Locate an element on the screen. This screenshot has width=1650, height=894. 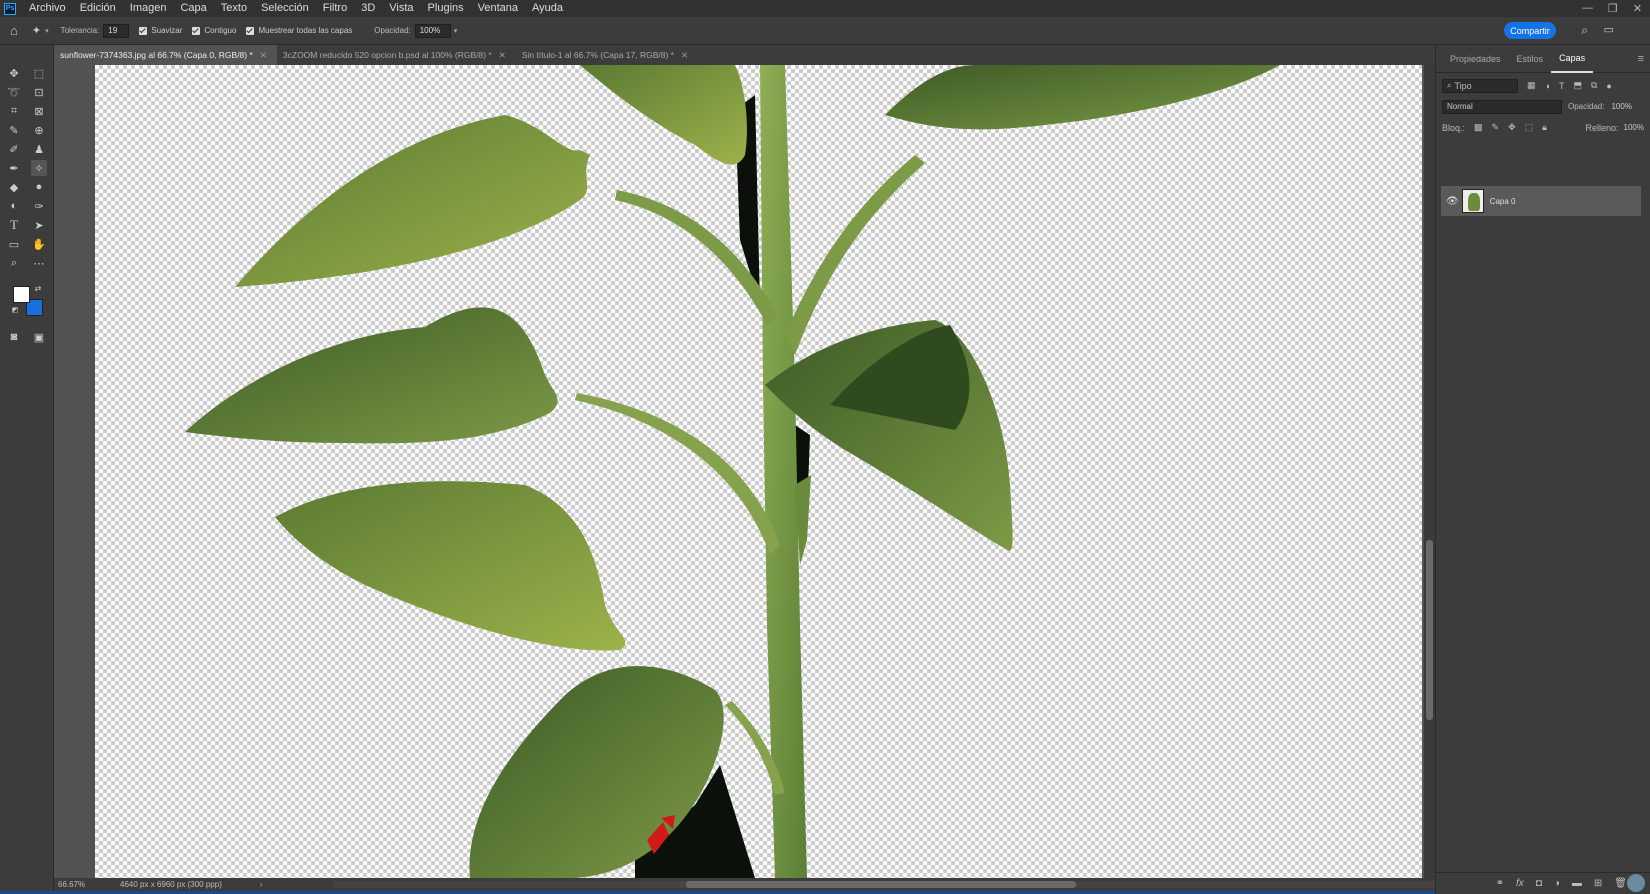
vertical-scrollbar is located at coordinates (1429, 471).